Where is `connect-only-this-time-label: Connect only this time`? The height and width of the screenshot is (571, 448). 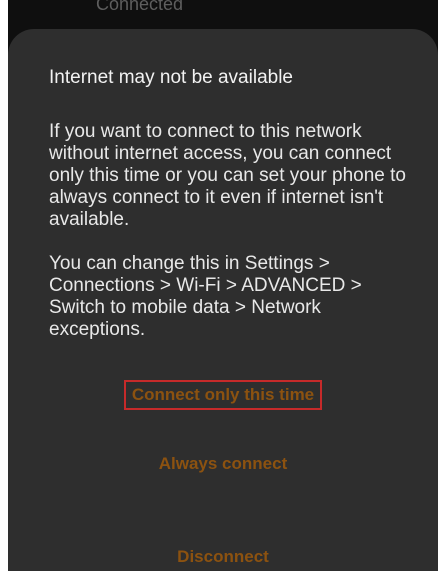
connect-only-this-time-label: Connect only this time is located at coordinates (223, 395).